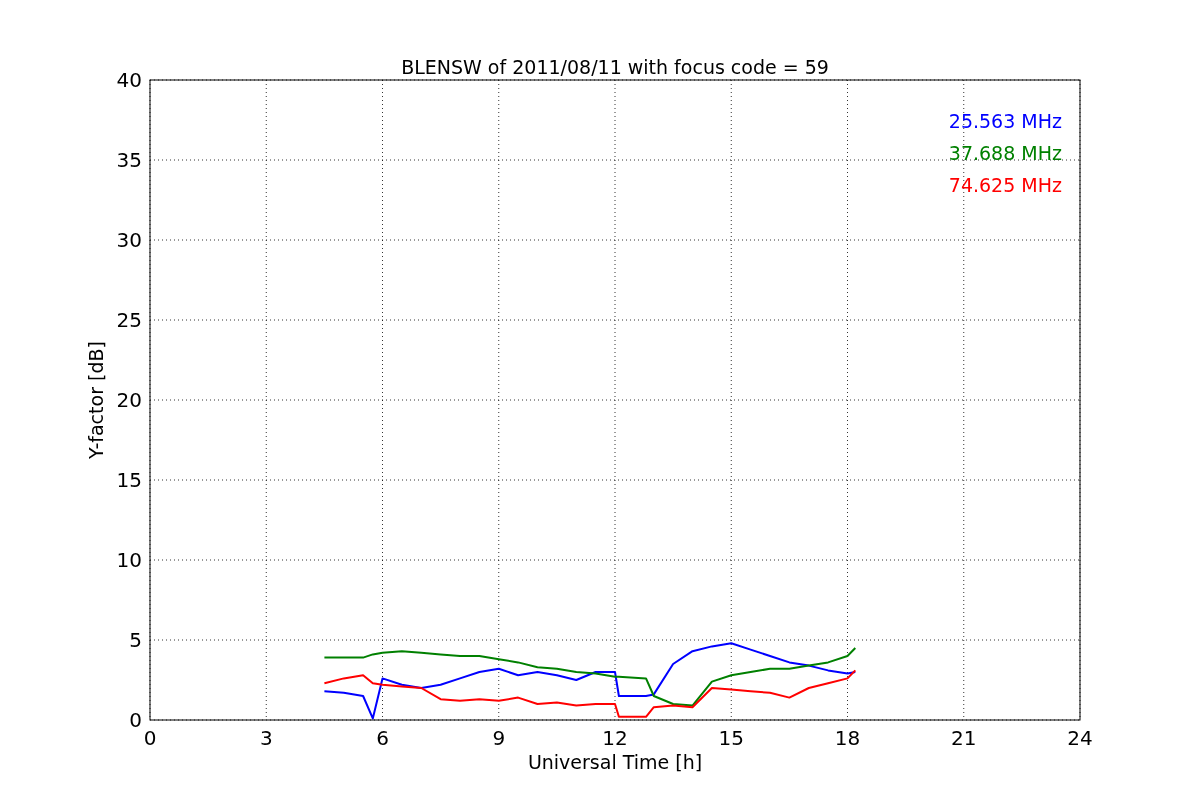 The image size is (1200, 800). I want to click on x-tick-label: 12, so click(615, 738).